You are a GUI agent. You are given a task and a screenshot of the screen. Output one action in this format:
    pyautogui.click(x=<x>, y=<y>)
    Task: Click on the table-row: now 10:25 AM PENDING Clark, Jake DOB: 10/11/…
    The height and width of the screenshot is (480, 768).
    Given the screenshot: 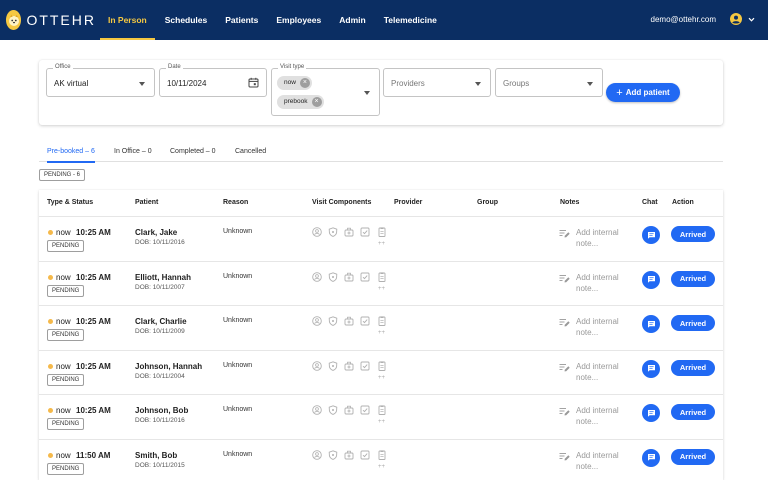 What is the action you would take?
    pyautogui.click(x=381, y=239)
    